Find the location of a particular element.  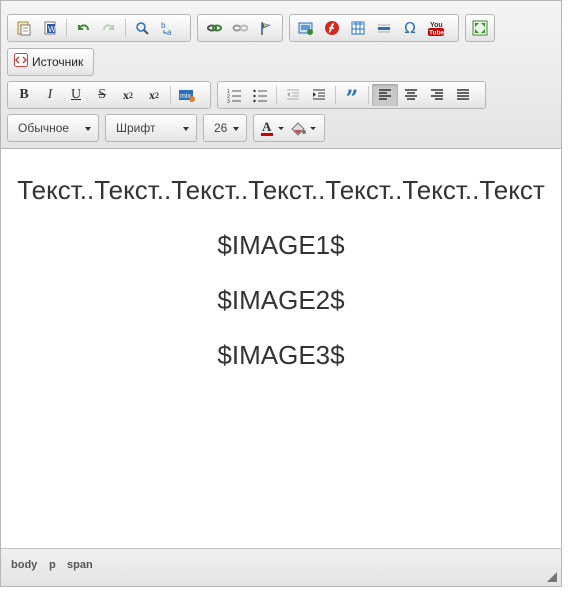

strikethrough-button: S is located at coordinates (102, 95).